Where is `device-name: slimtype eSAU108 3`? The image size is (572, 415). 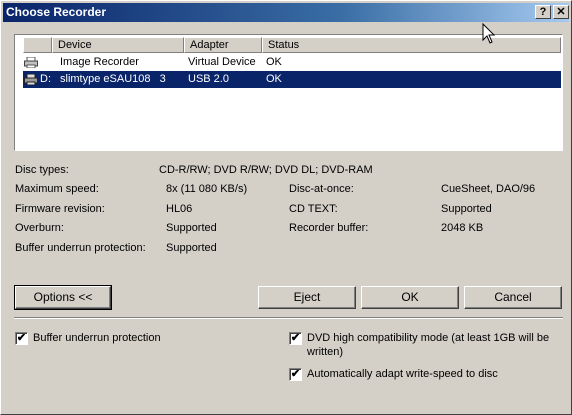
device-name: slimtype eSAU108 3 is located at coordinates (113, 79).